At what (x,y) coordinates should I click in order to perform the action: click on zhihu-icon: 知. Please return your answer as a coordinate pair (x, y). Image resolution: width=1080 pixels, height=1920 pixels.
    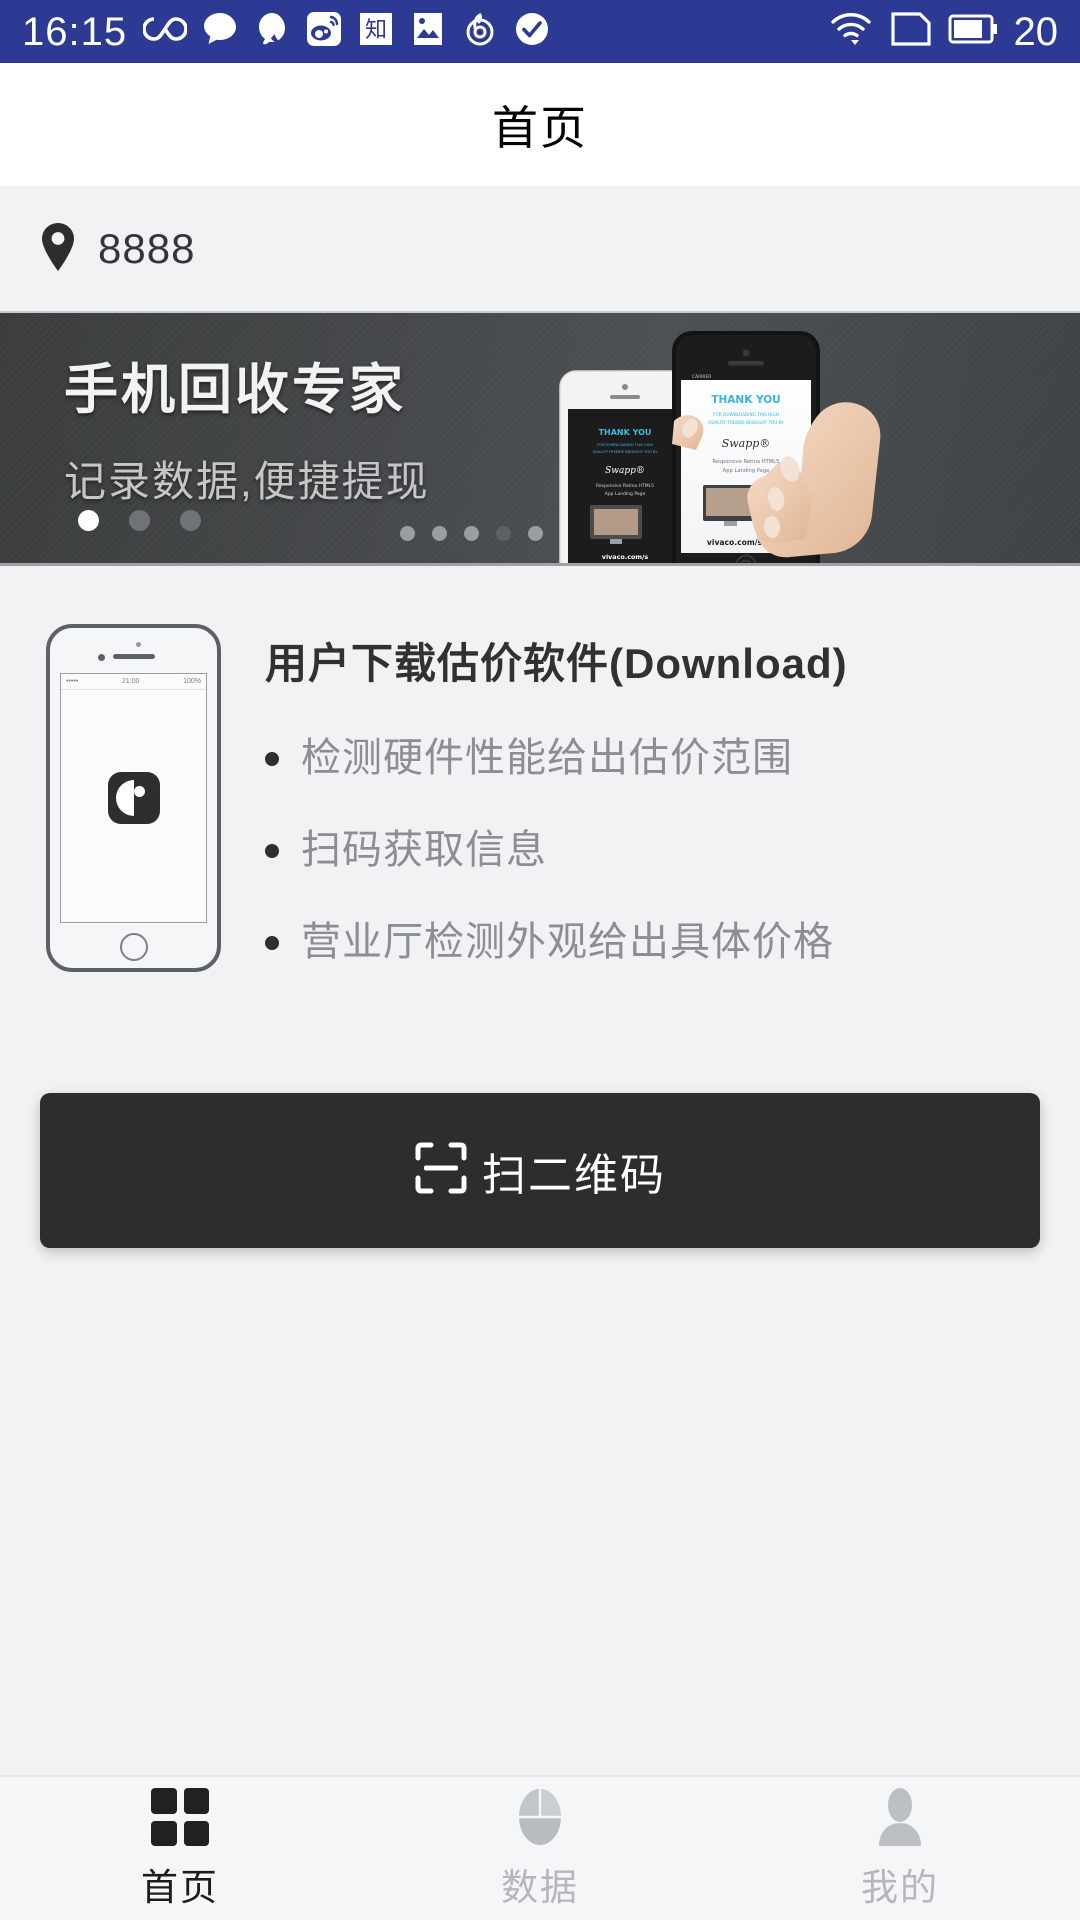
    Looking at the image, I should click on (376, 31).